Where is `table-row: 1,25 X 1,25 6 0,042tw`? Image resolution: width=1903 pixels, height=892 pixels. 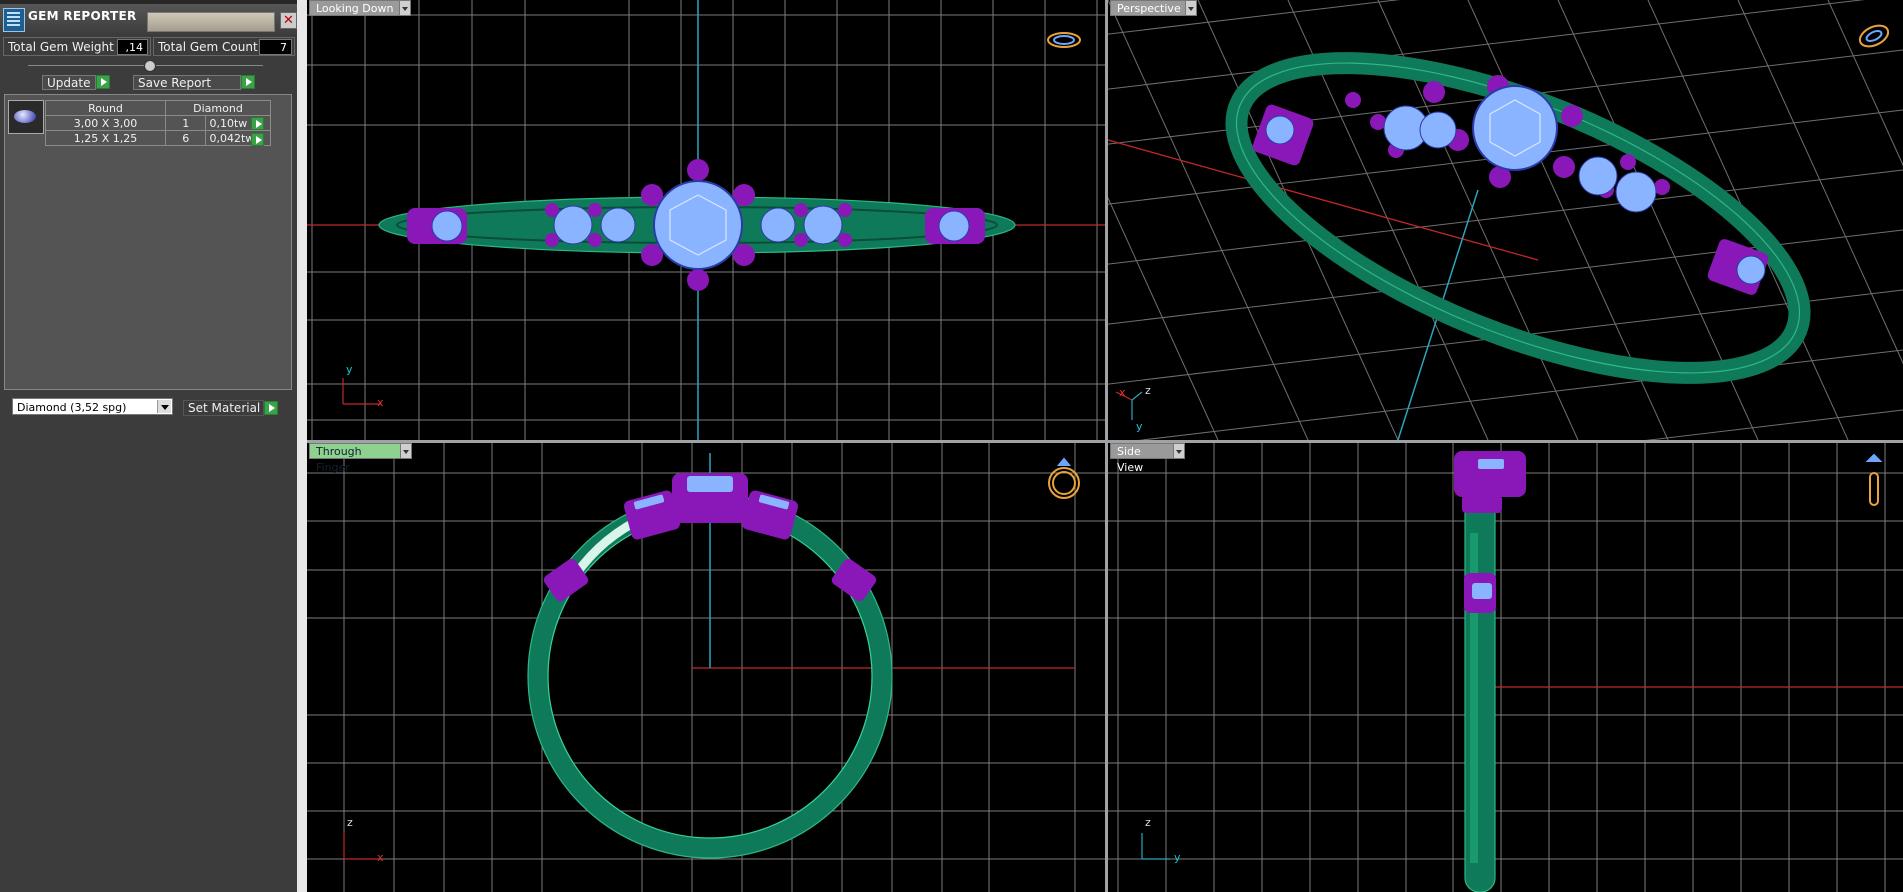 table-row: 1,25 X 1,25 6 0,042tw is located at coordinates (158, 138).